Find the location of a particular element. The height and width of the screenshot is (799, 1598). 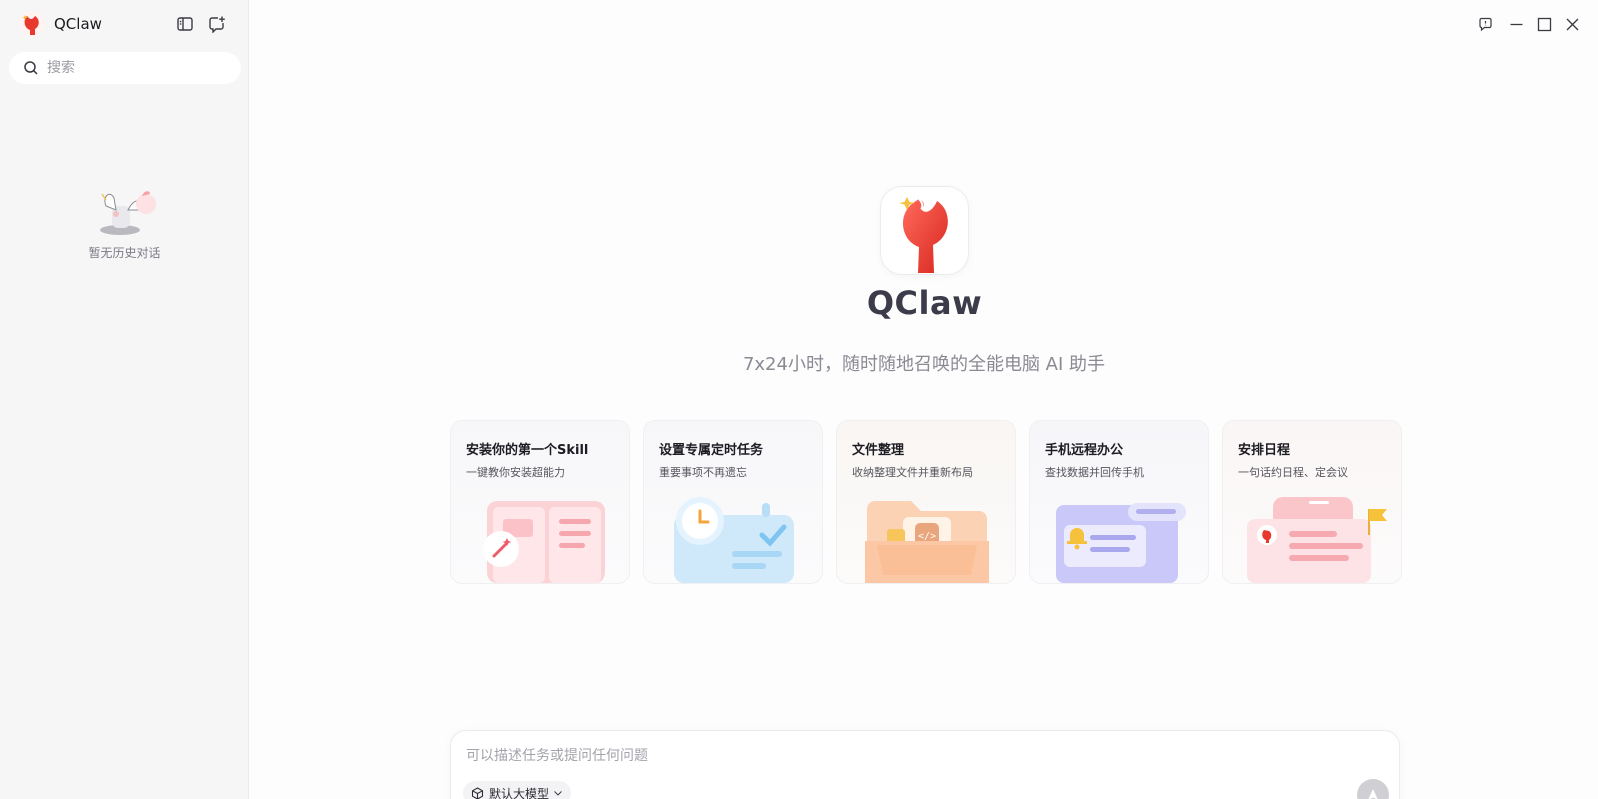

sidebar-toggle-button is located at coordinates (185, 24).